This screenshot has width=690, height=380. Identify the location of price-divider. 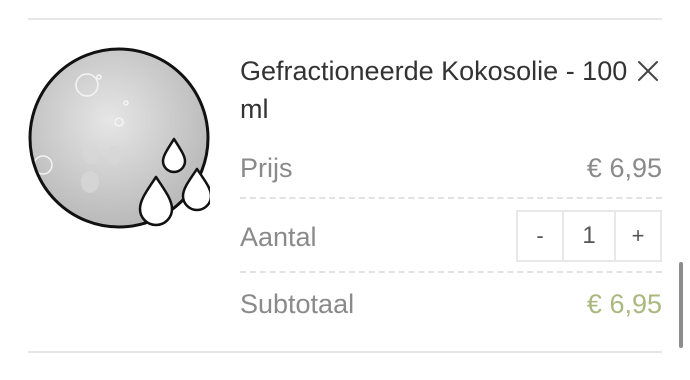
(451, 198).